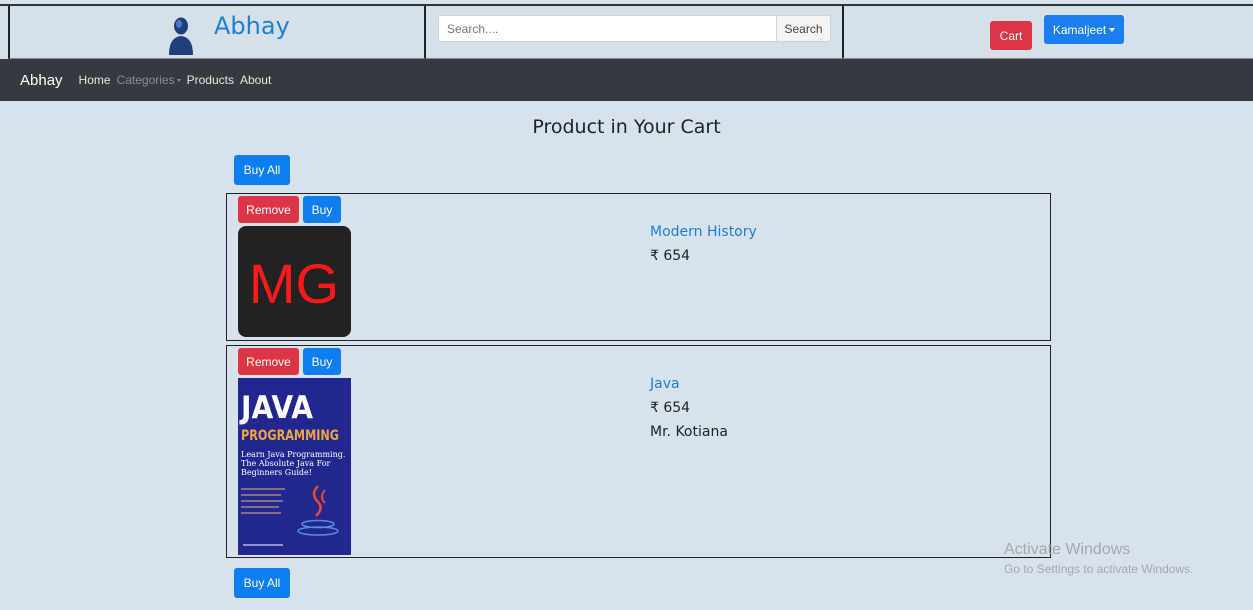 Image resolution: width=1253 pixels, height=610 pixels. I want to click on page-title: Product in Your Cart, so click(626, 127).